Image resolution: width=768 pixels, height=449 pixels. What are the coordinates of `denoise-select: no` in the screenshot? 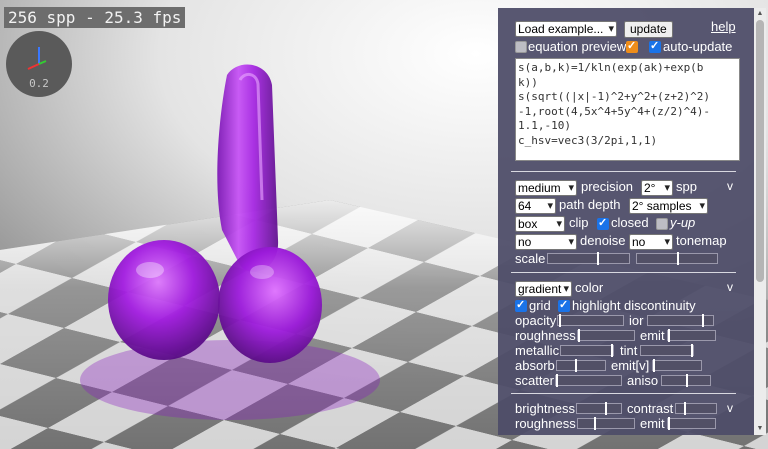 It's located at (546, 242).